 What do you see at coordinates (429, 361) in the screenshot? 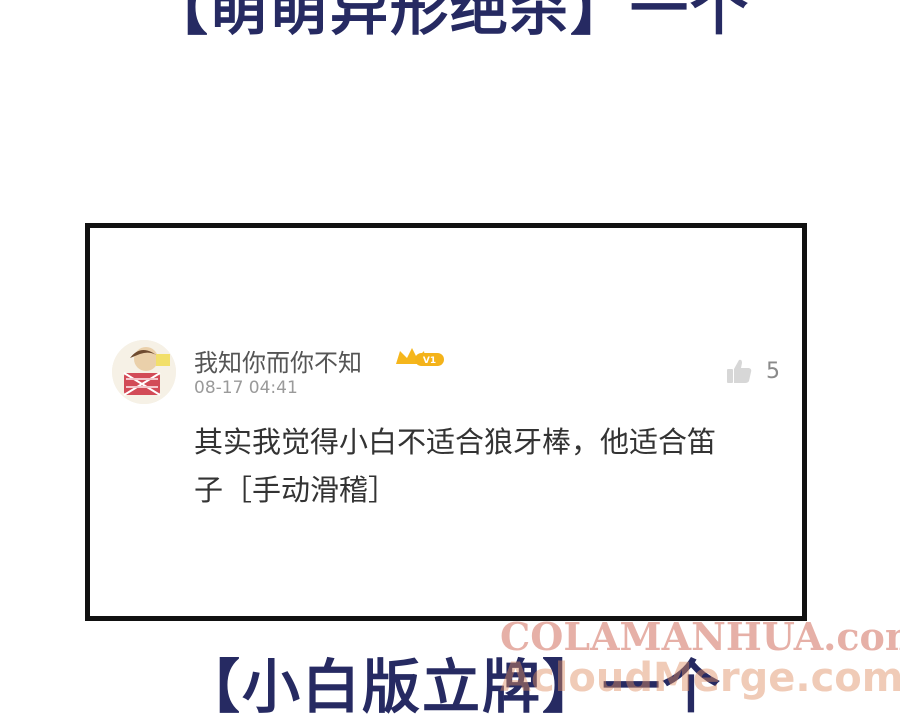
I see `vip-badge-label: V1` at bounding box center [429, 361].